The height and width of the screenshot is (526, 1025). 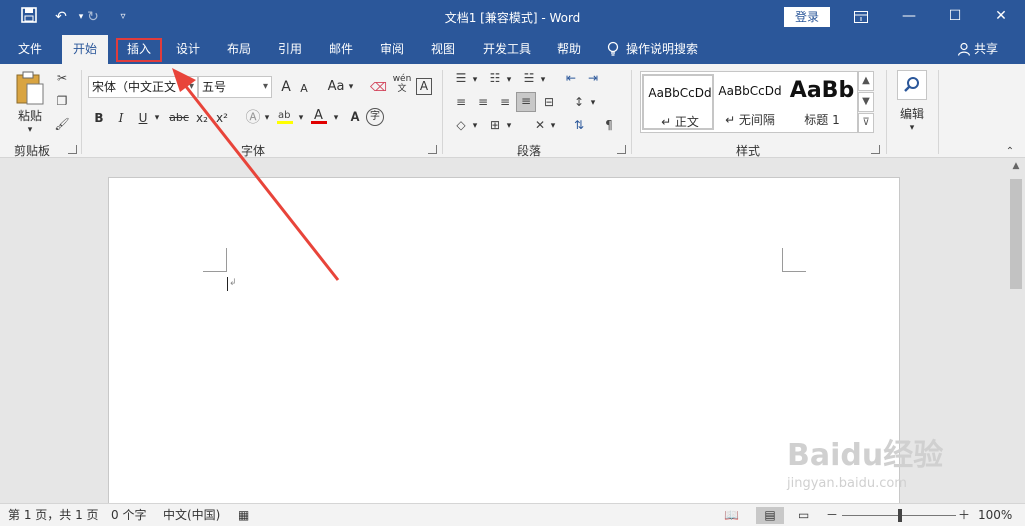 What do you see at coordinates (53, 515) in the screenshot?
I see `page-count: 第 1 页，共 1 页` at bounding box center [53, 515].